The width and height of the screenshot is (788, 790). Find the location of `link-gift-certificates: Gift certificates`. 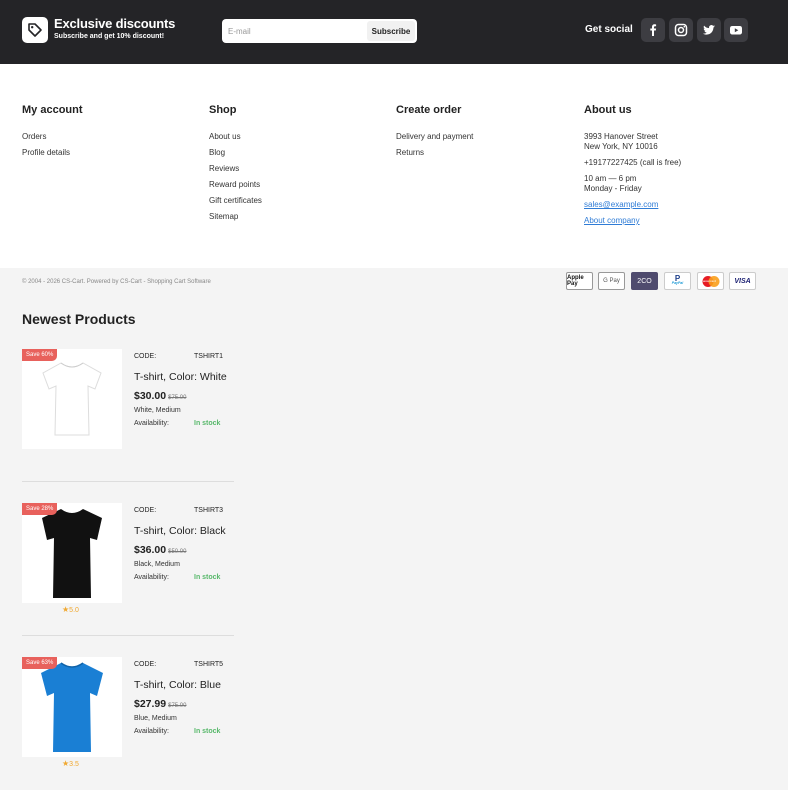

link-gift-certificates: Gift certificates is located at coordinates (235, 204).